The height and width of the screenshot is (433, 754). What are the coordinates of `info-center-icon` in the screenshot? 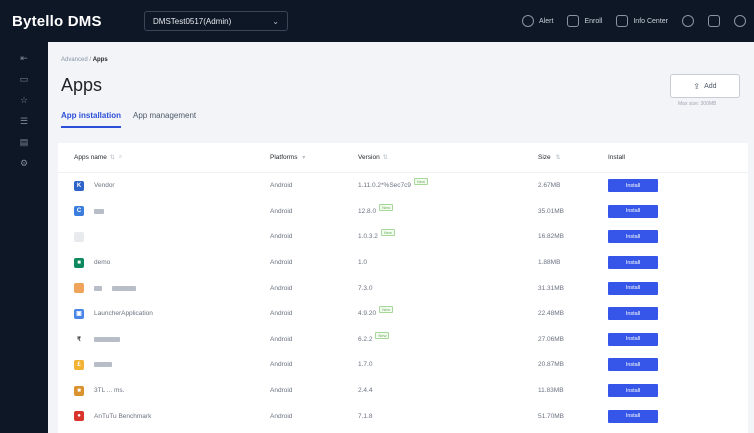 It's located at (622, 21).